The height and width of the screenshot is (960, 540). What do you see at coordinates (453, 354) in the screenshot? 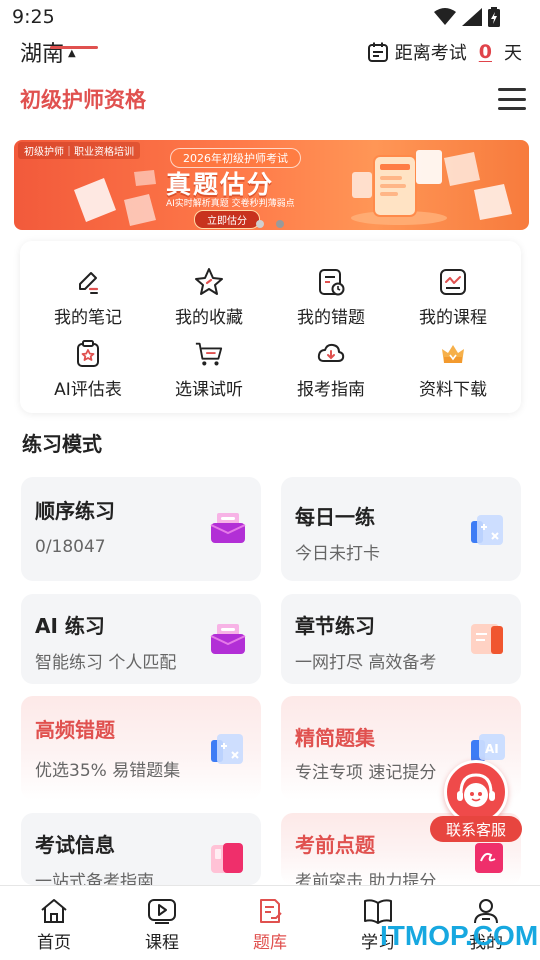
I see `crown-box-icon` at bounding box center [453, 354].